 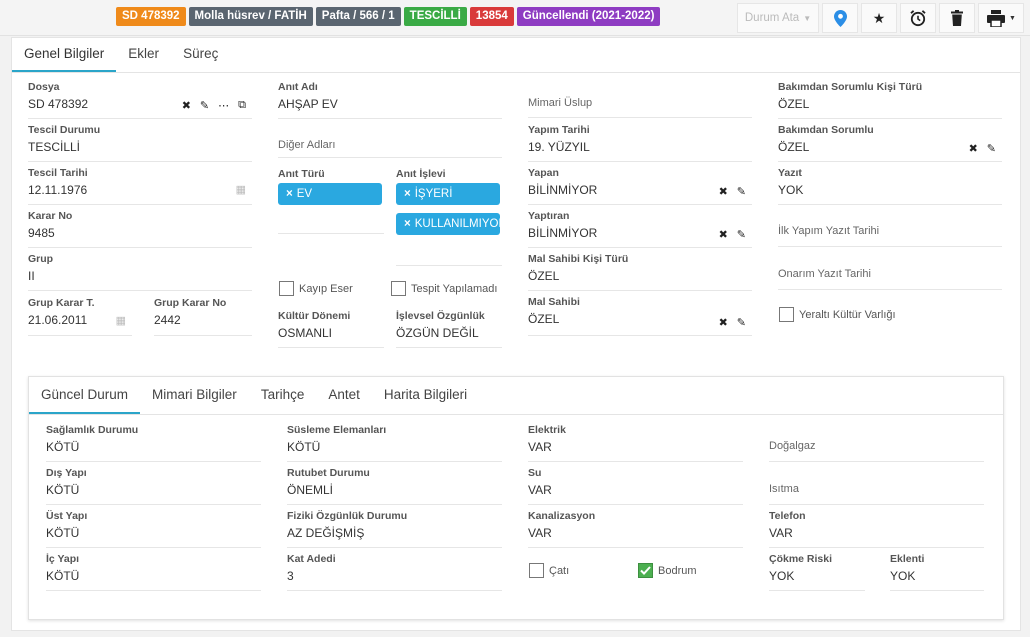 What do you see at coordinates (143, 55) in the screenshot?
I see `tab-ekler: Ekler` at bounding box center [143, 55].